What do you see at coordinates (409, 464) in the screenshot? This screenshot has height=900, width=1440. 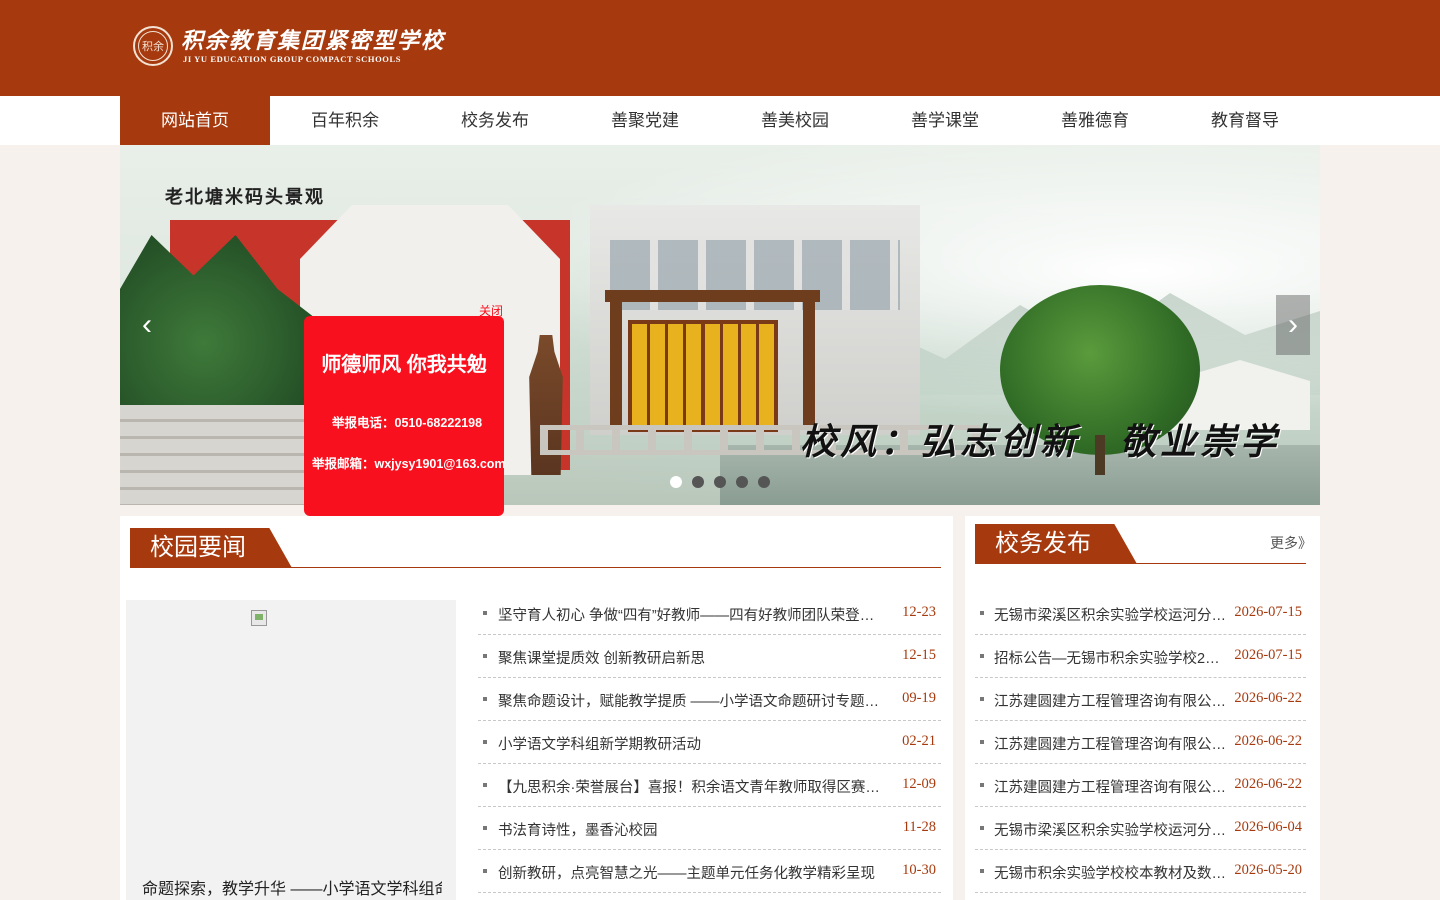 I see `notice-email: 举报邮箱：wxjysy1901@163.com` at bounding box center [409, 464].